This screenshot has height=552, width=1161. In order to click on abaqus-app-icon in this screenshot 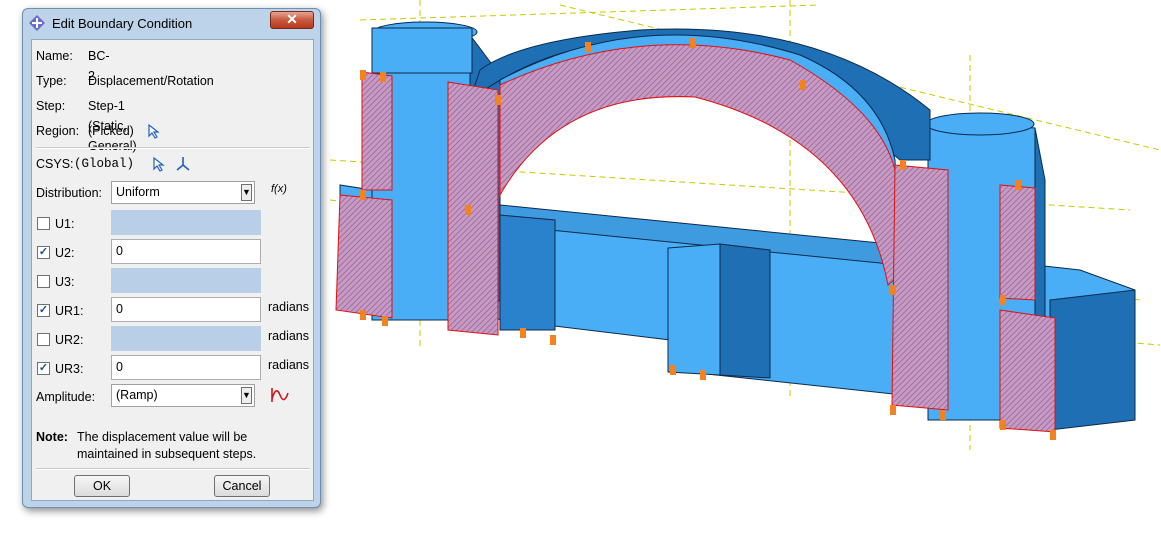, I will do `click(37, 23)`.